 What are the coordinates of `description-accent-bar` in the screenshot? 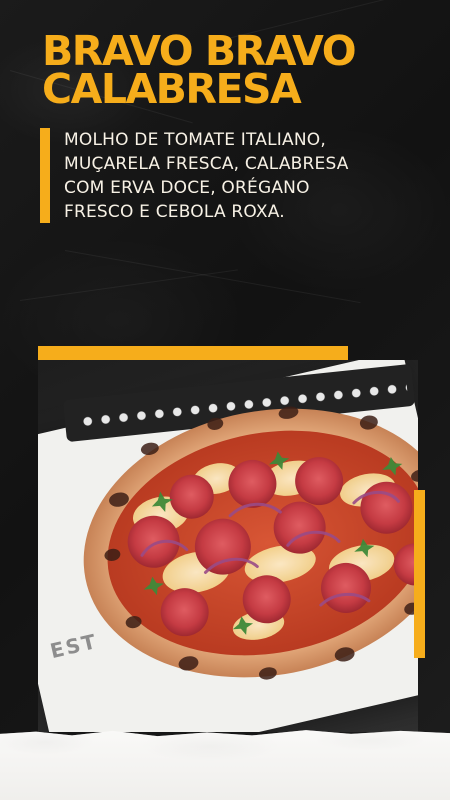 It's located at (45, 175).